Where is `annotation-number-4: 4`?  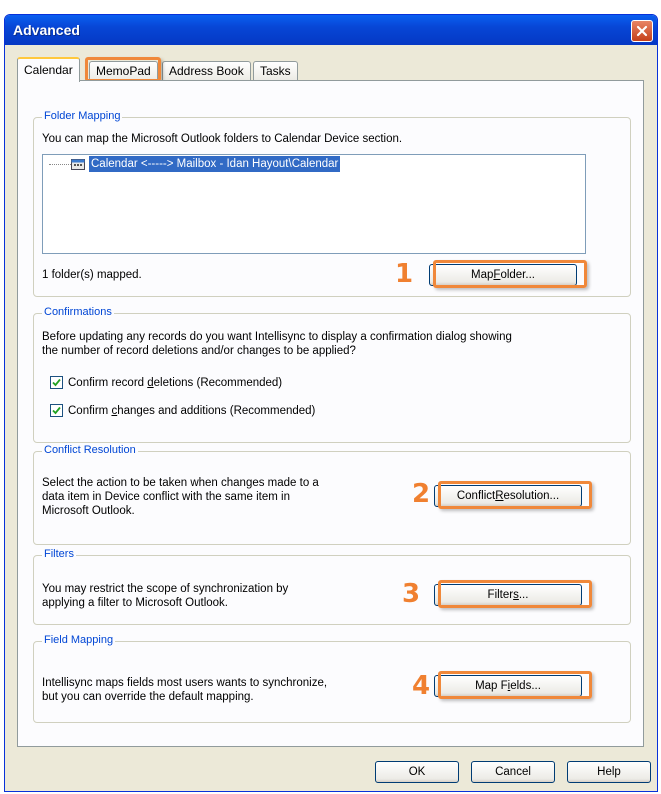
annotation-number-4: 4 is located at coordinates (421, 686).